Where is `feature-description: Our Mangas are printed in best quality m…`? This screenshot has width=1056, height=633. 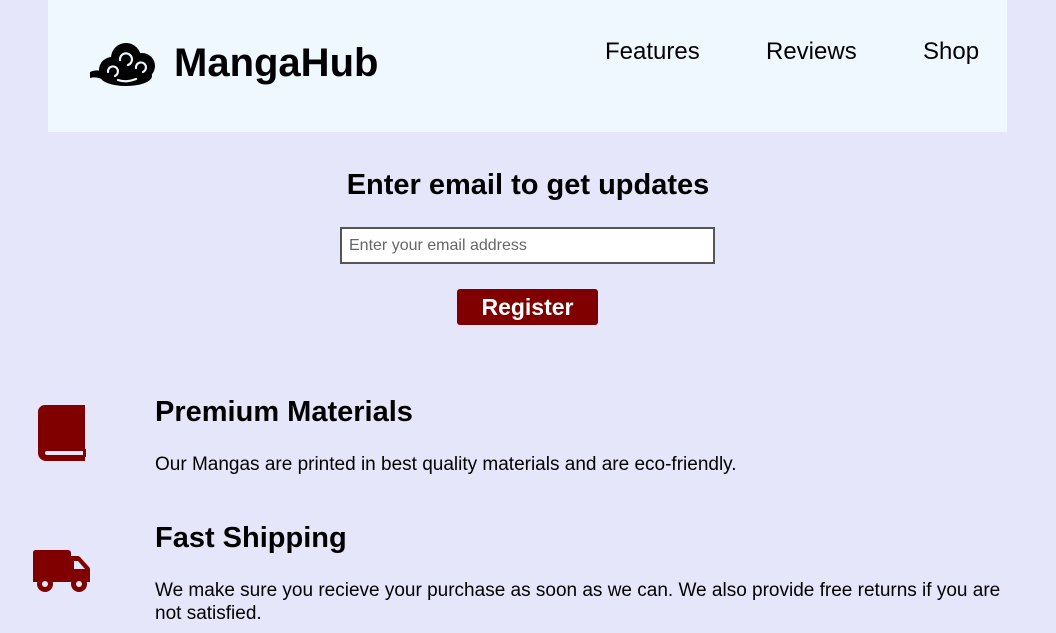
feature-description: Our Mangas are printed in best quality m… is located at coordinates (446, 464).